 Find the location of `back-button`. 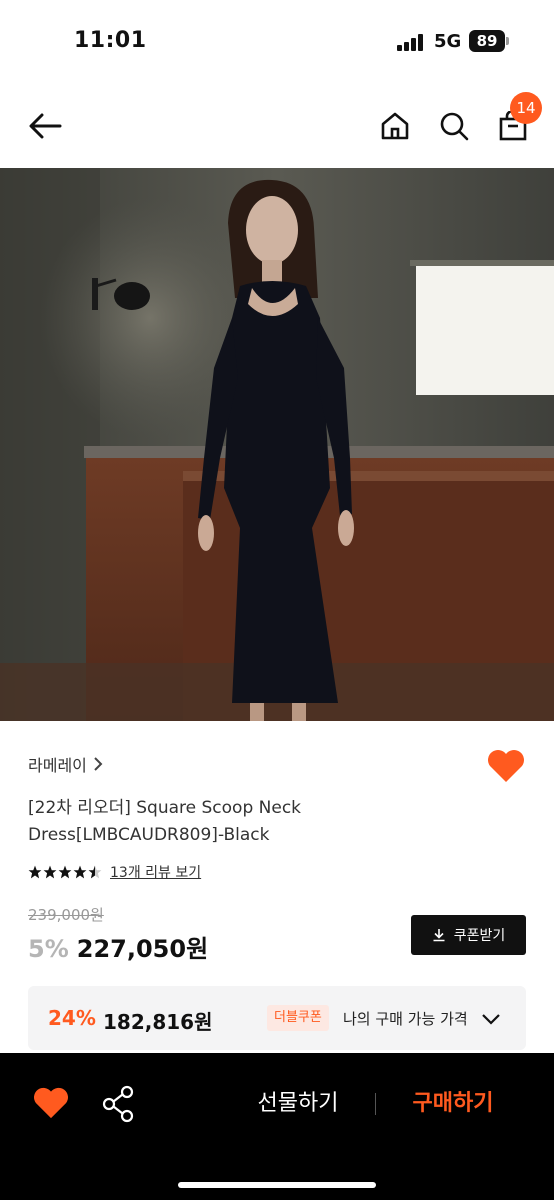

back-button is located at coordinates (45, 126).